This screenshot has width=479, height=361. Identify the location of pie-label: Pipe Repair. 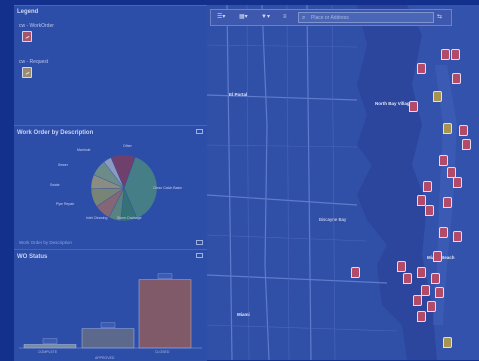
(65, 204).